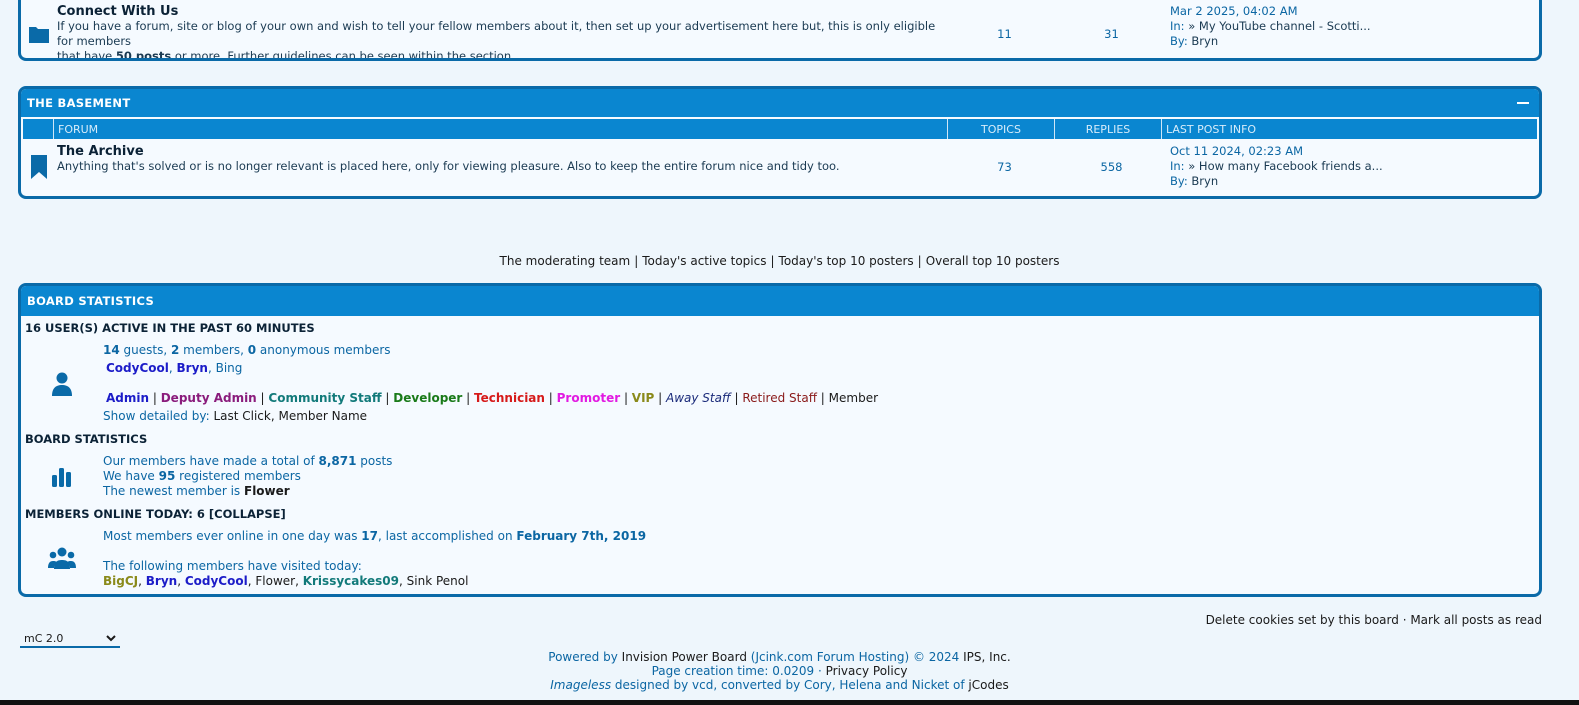 The width and height of the screenshot is (1579, 705). I want to click on link-active-topics: Today's active topics, so click(704, 261).